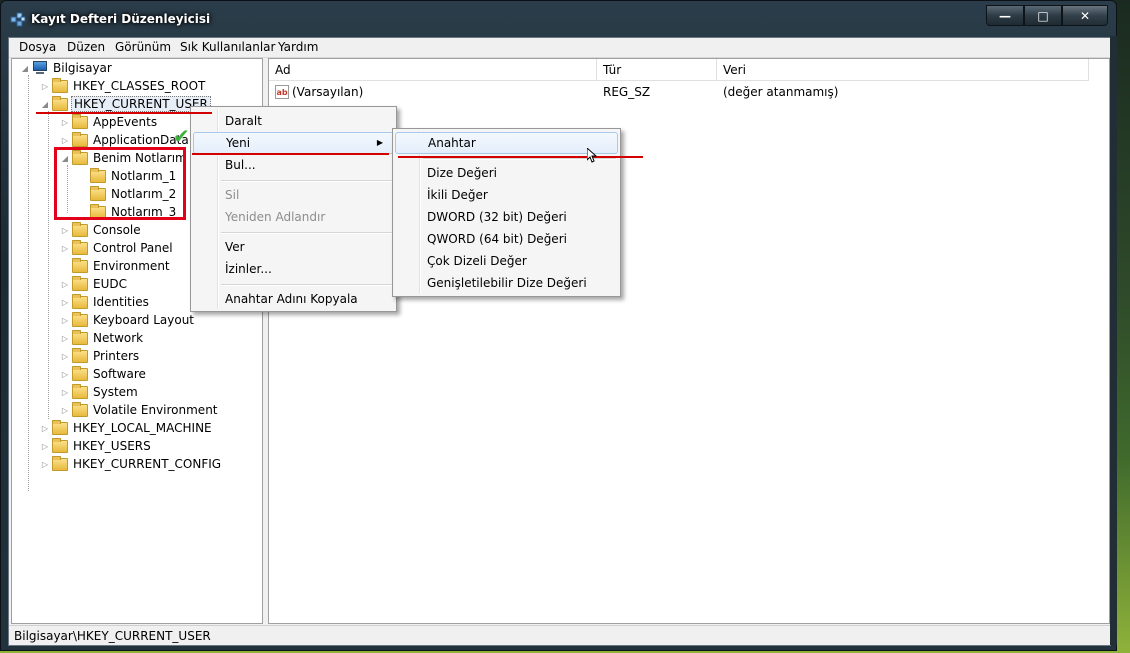 This screenshot has height=653, width=1130. I want to click on tree-node-system: ▷ System, so click(100, 392).